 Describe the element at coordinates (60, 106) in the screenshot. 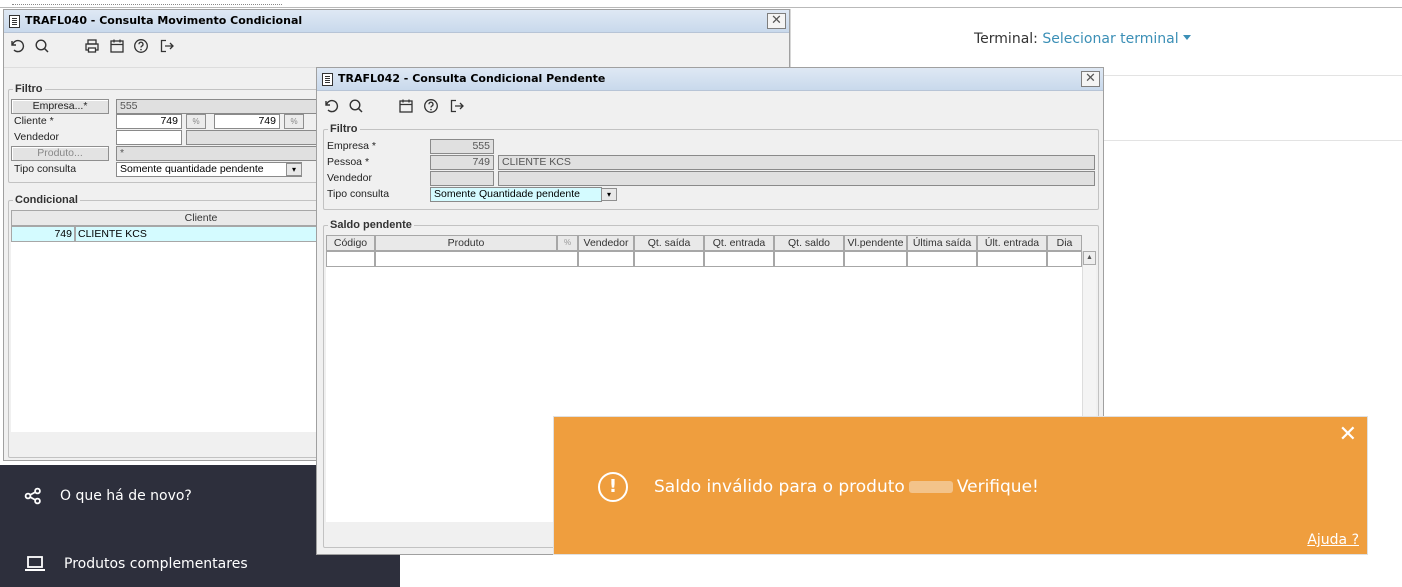

I see `empresa-button: Empresa...*` at that location.